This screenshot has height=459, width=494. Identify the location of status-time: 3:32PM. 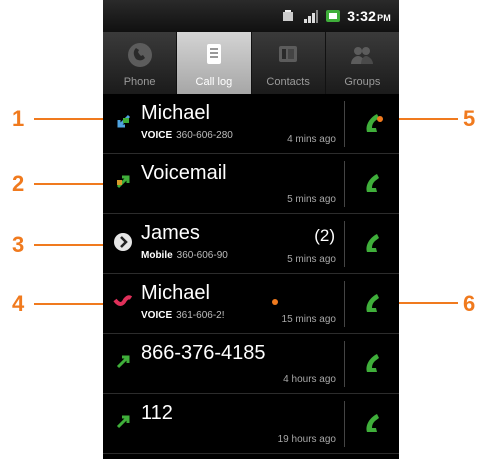
(369, 16).